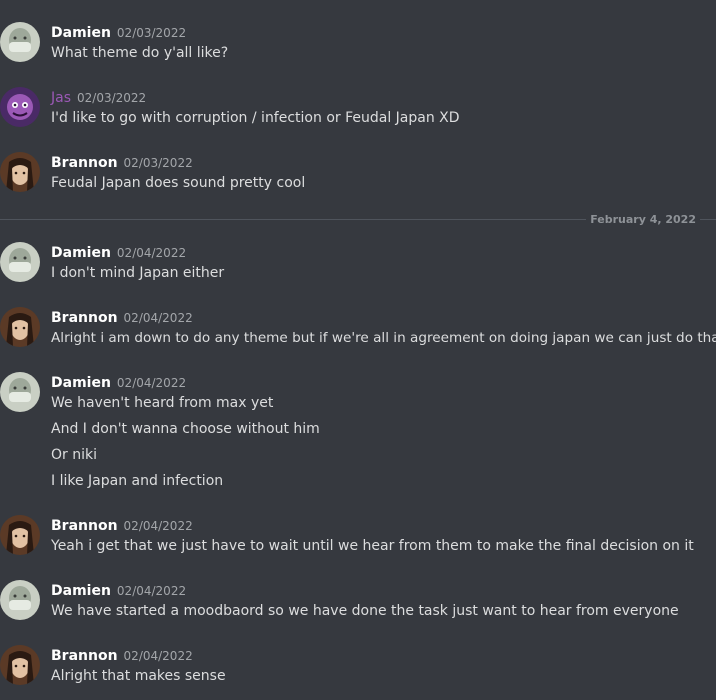 The height and width of the screenshot is (700, 716). Describe the element at coordinates (137, 481) in the screenshot. I see `message-text: I like Japan and infection` at that location.